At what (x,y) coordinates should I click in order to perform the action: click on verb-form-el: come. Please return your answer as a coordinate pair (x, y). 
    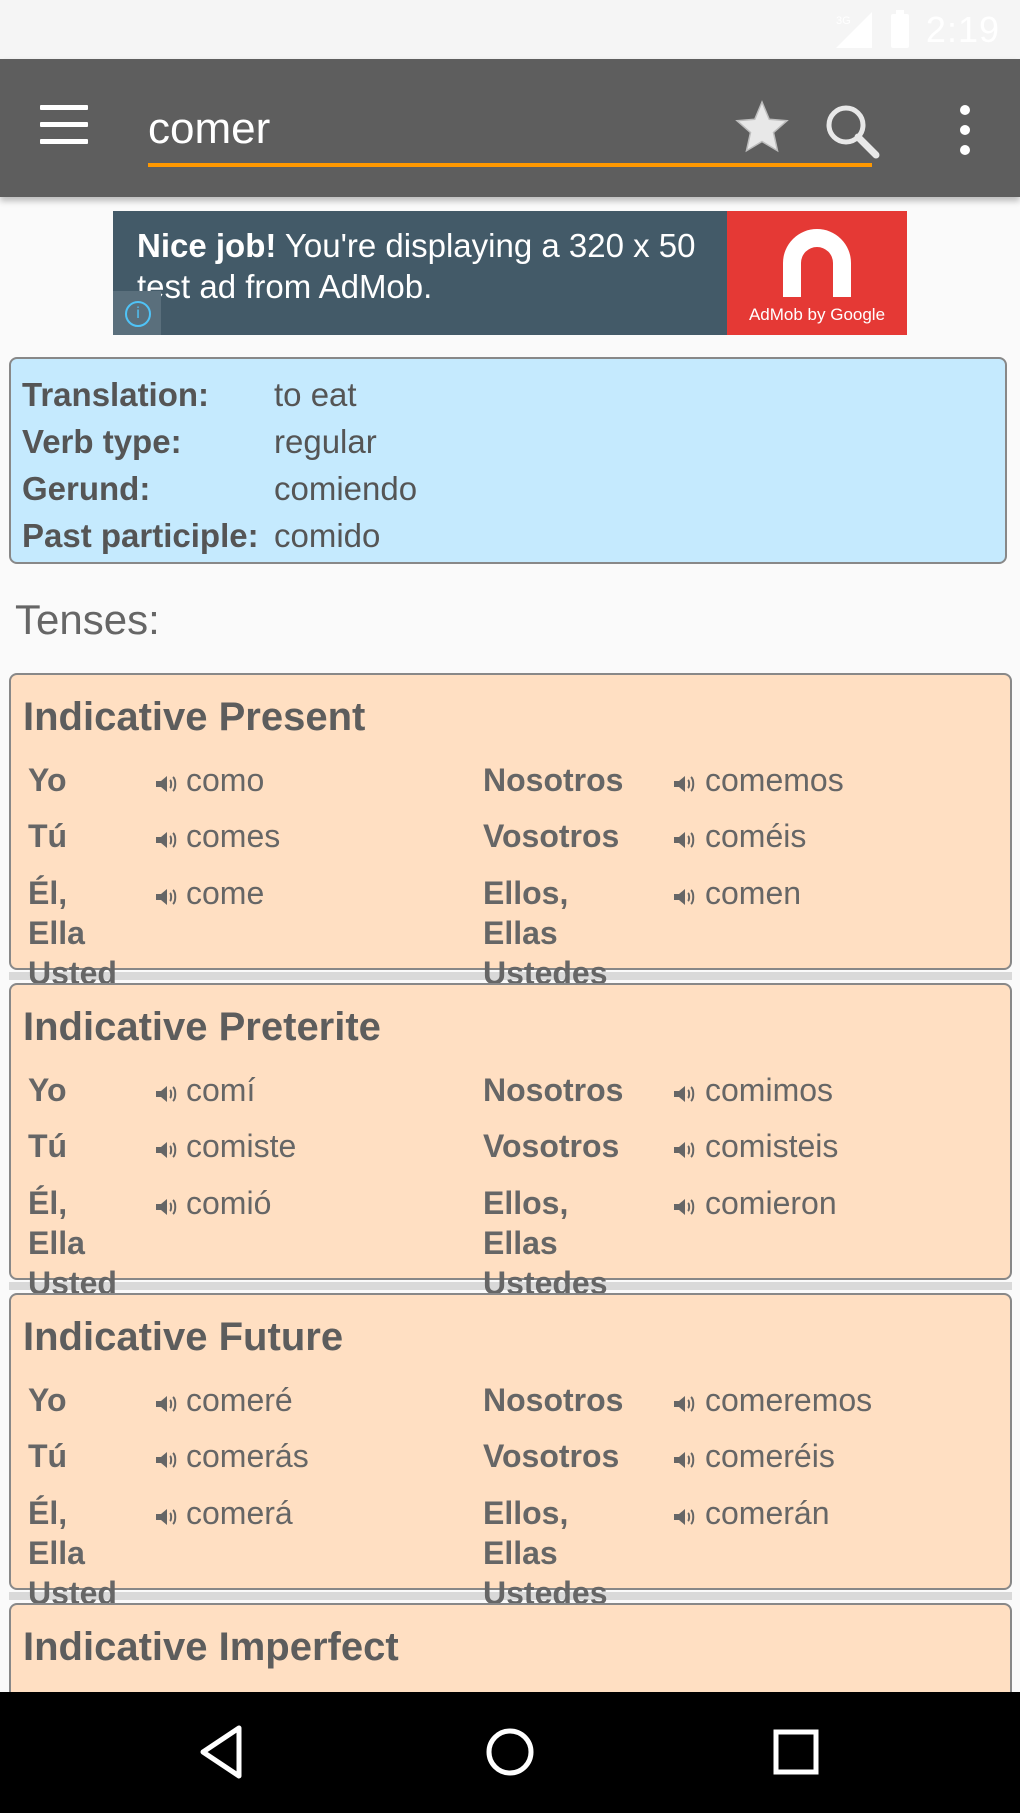
    Looking at the image, I should click on (225, 893).